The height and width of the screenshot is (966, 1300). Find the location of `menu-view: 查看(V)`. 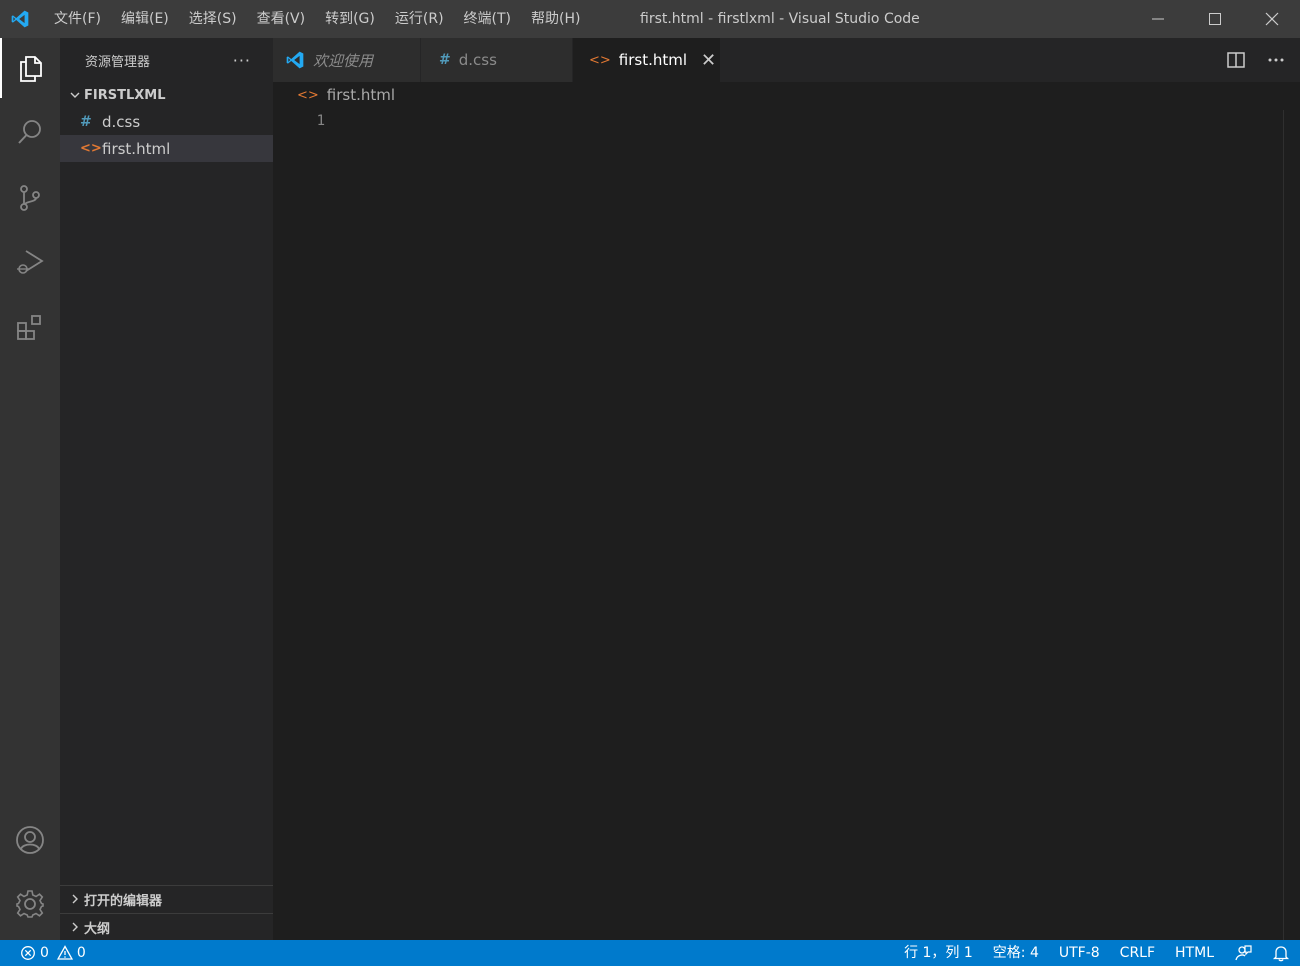

menu-view: 查看(V) is located at coordinates (281, 19).